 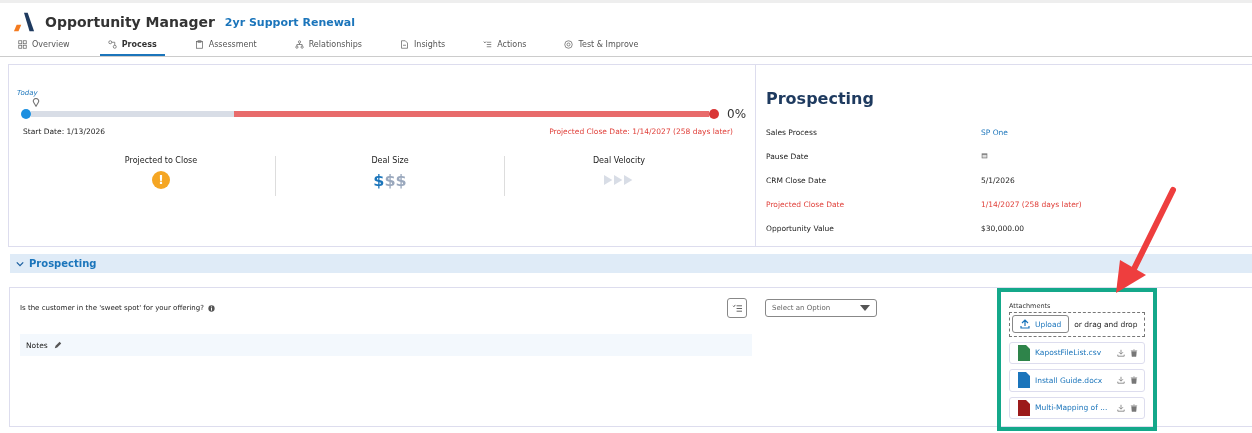 I want to click on start-marker, so click(x=26, y=114).